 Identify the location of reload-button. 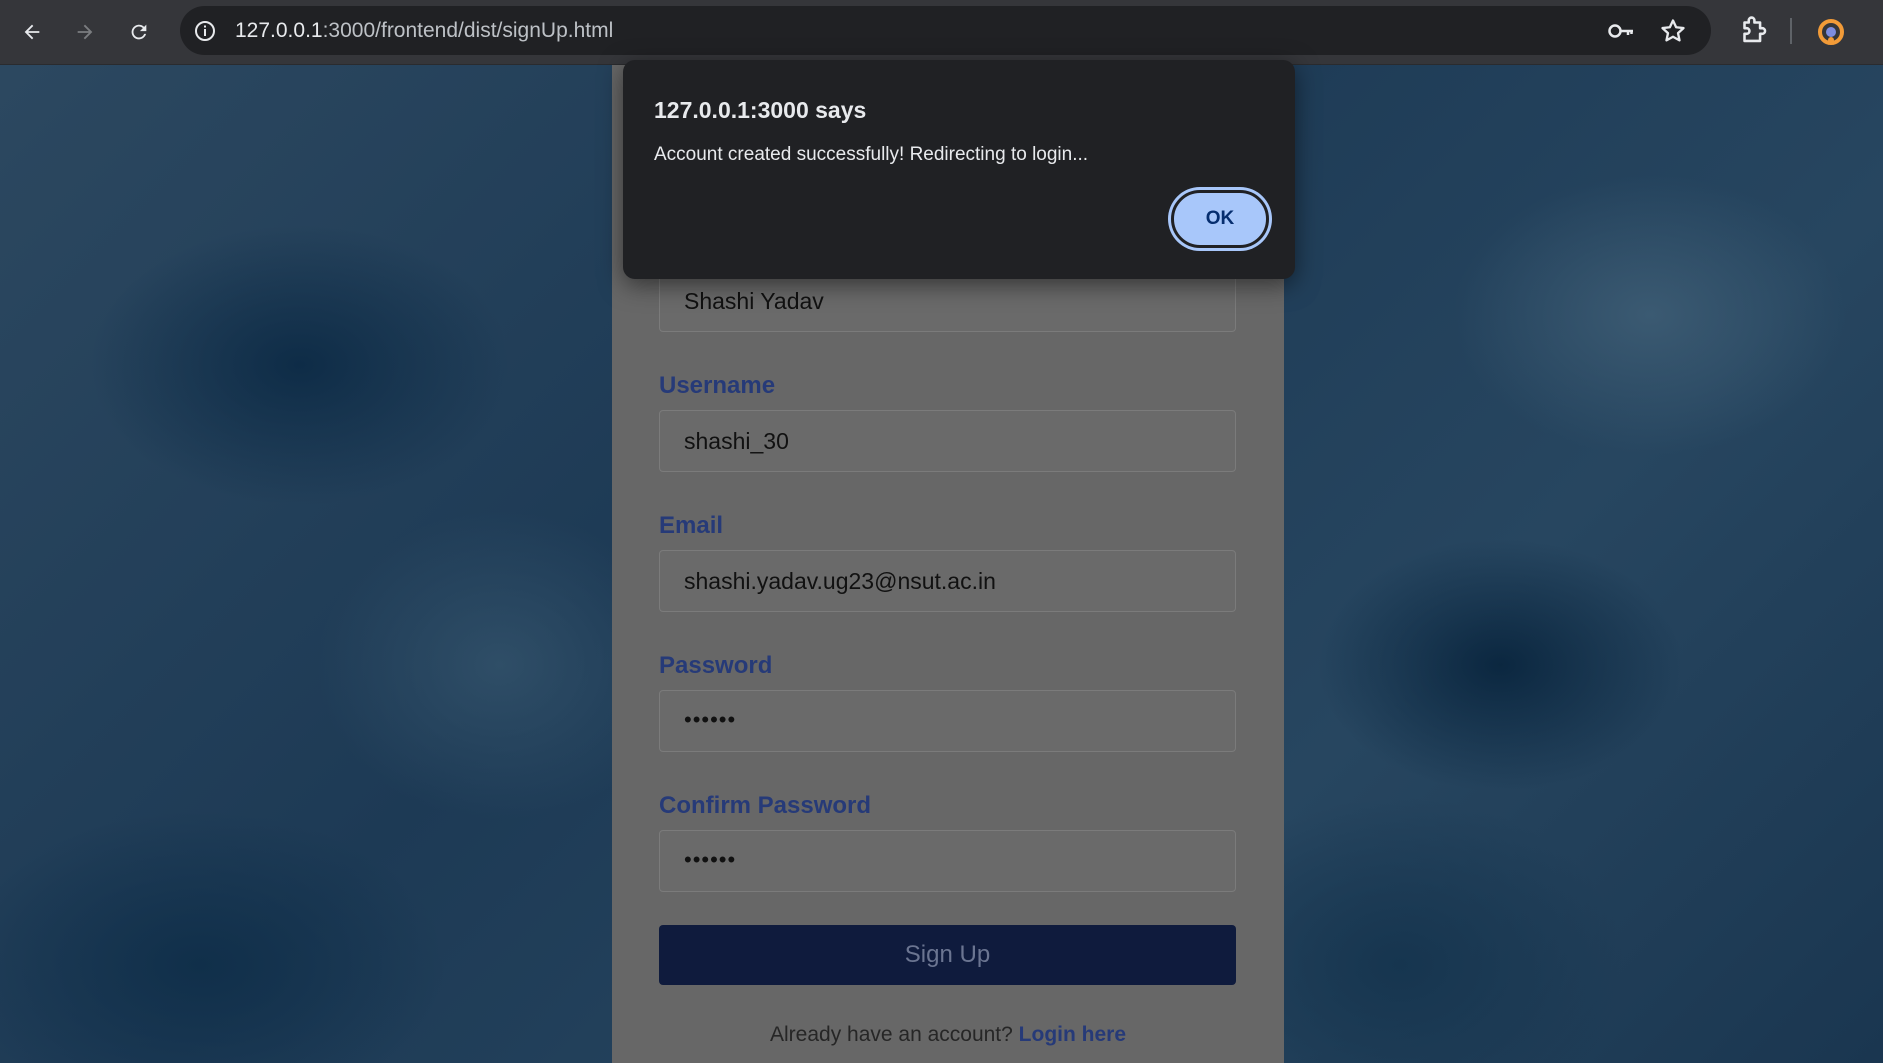
(139, 32).